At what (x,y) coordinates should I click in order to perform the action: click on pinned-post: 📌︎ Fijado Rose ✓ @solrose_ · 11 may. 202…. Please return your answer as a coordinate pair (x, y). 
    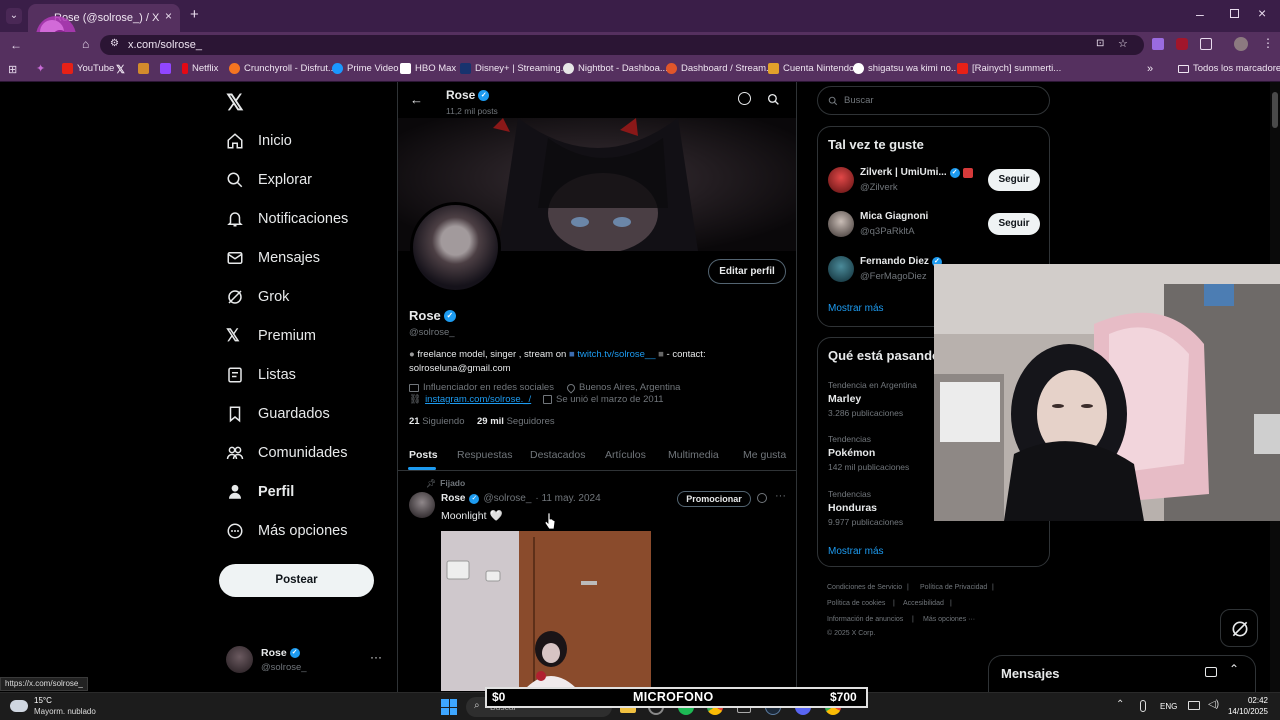
    Looking at the image, I should click on (597, 581).